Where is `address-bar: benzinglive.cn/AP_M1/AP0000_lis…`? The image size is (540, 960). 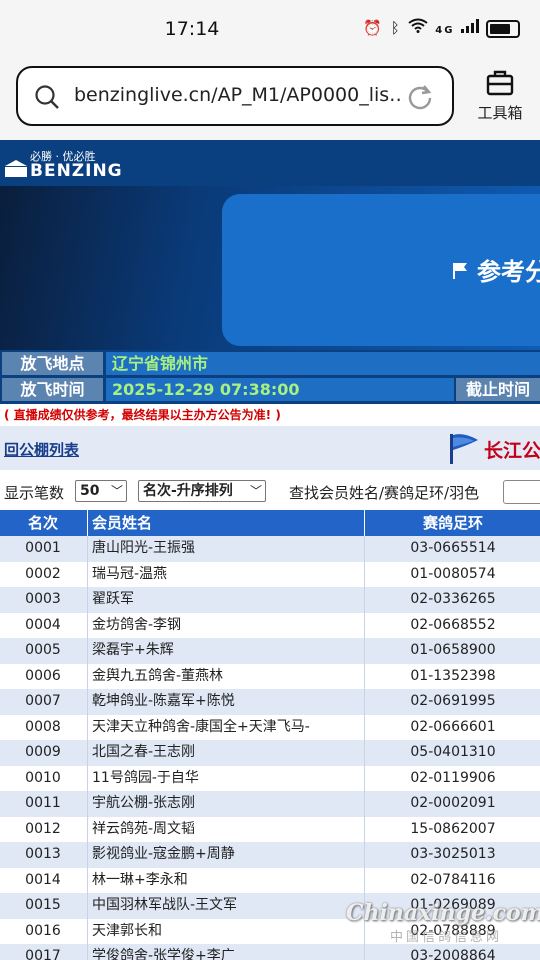
address-bar: benzinglive.cn/AP_M1/AP0000_lis… is located at coordinates (235, 96).